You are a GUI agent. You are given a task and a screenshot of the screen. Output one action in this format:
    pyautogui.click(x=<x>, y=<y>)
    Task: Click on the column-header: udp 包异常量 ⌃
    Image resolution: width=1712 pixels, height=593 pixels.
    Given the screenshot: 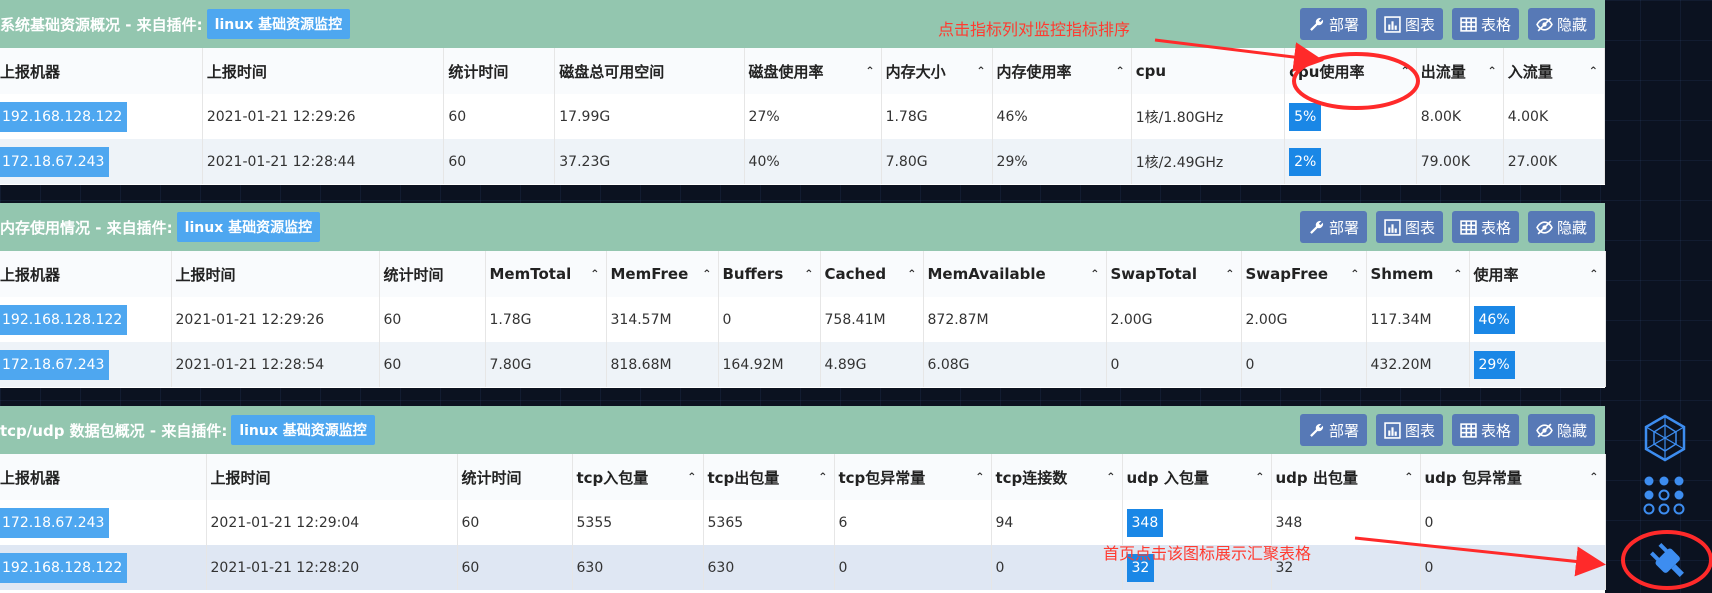 What is the action you would take?
    pyautogui.click(x=1513, y=477)
    